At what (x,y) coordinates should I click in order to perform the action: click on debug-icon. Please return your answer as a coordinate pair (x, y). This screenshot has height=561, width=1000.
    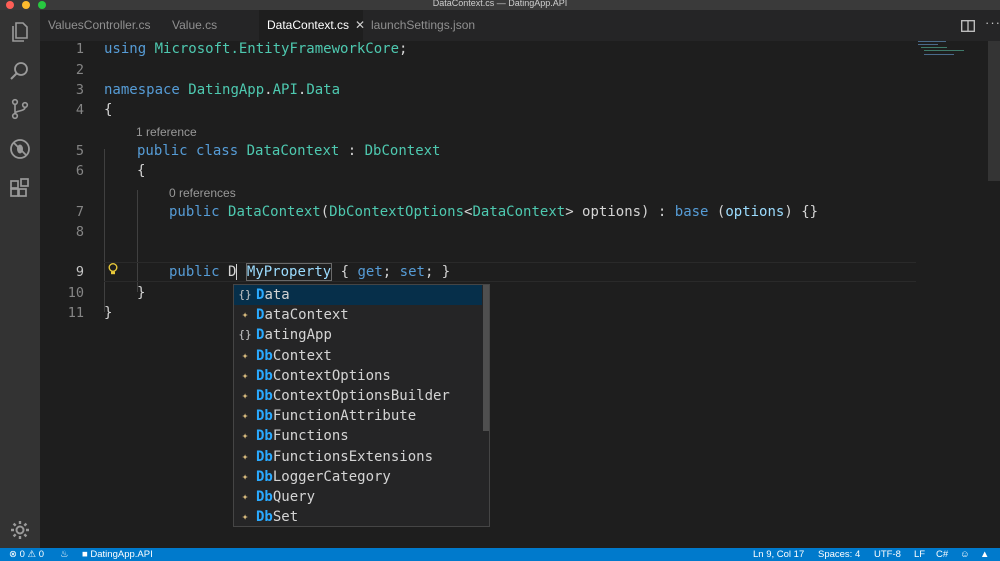
    Looking at the image, I should click on (20, 149).